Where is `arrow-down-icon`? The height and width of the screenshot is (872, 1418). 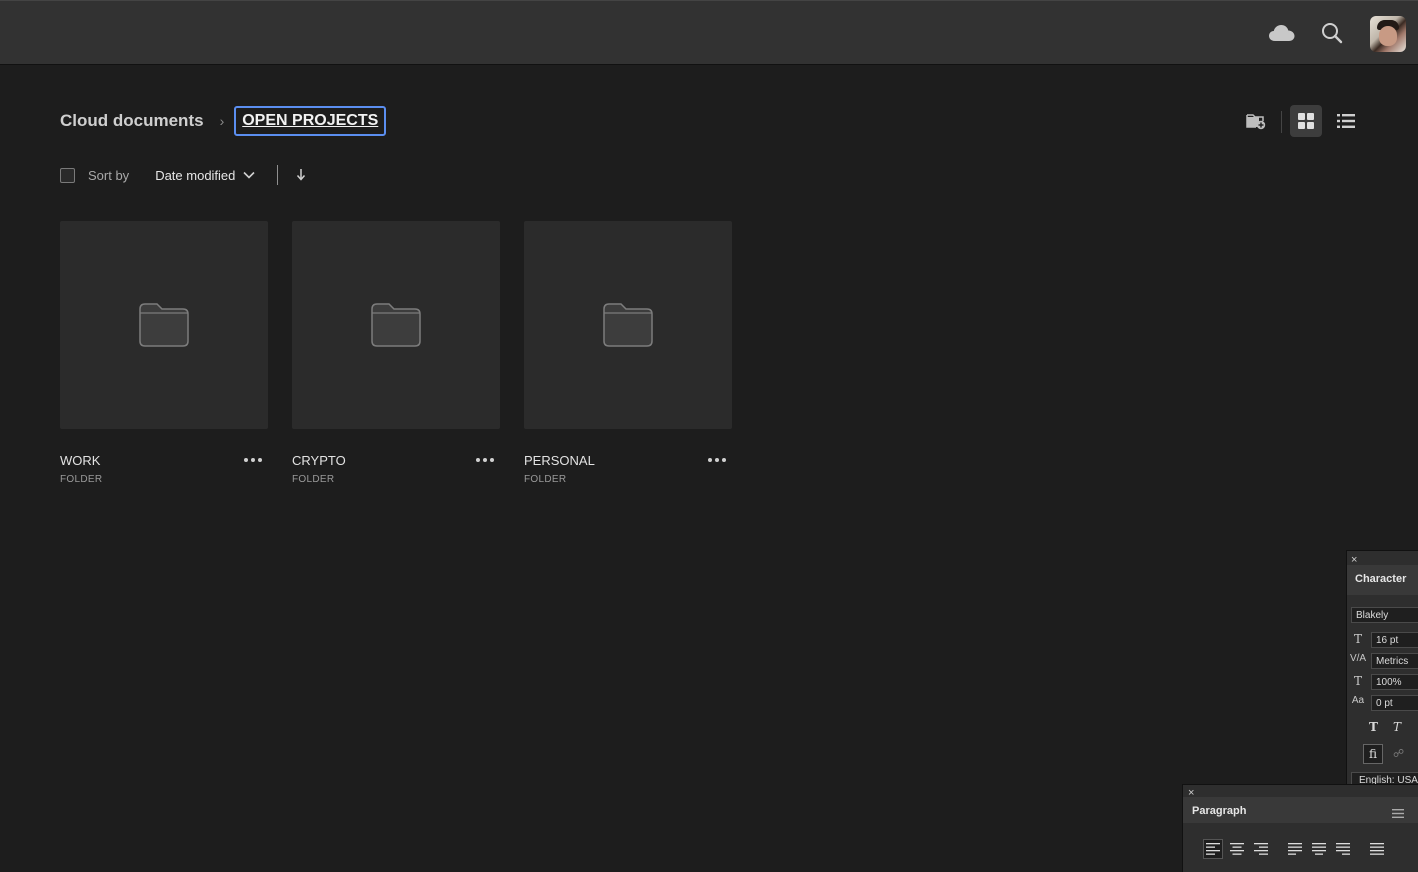 arrow-down-icon is located at coordinates (301, 175).